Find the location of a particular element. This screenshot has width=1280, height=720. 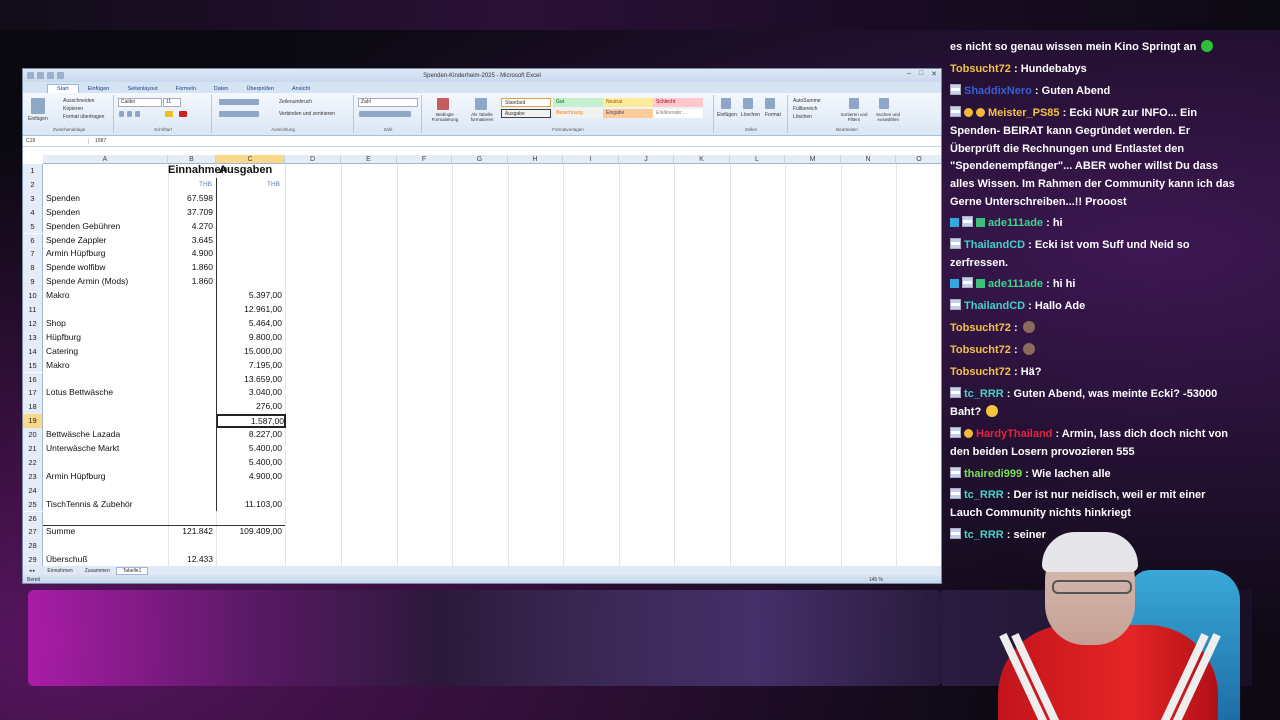

cell-c16: 13.659,00 is located at coordinates (249, 380).